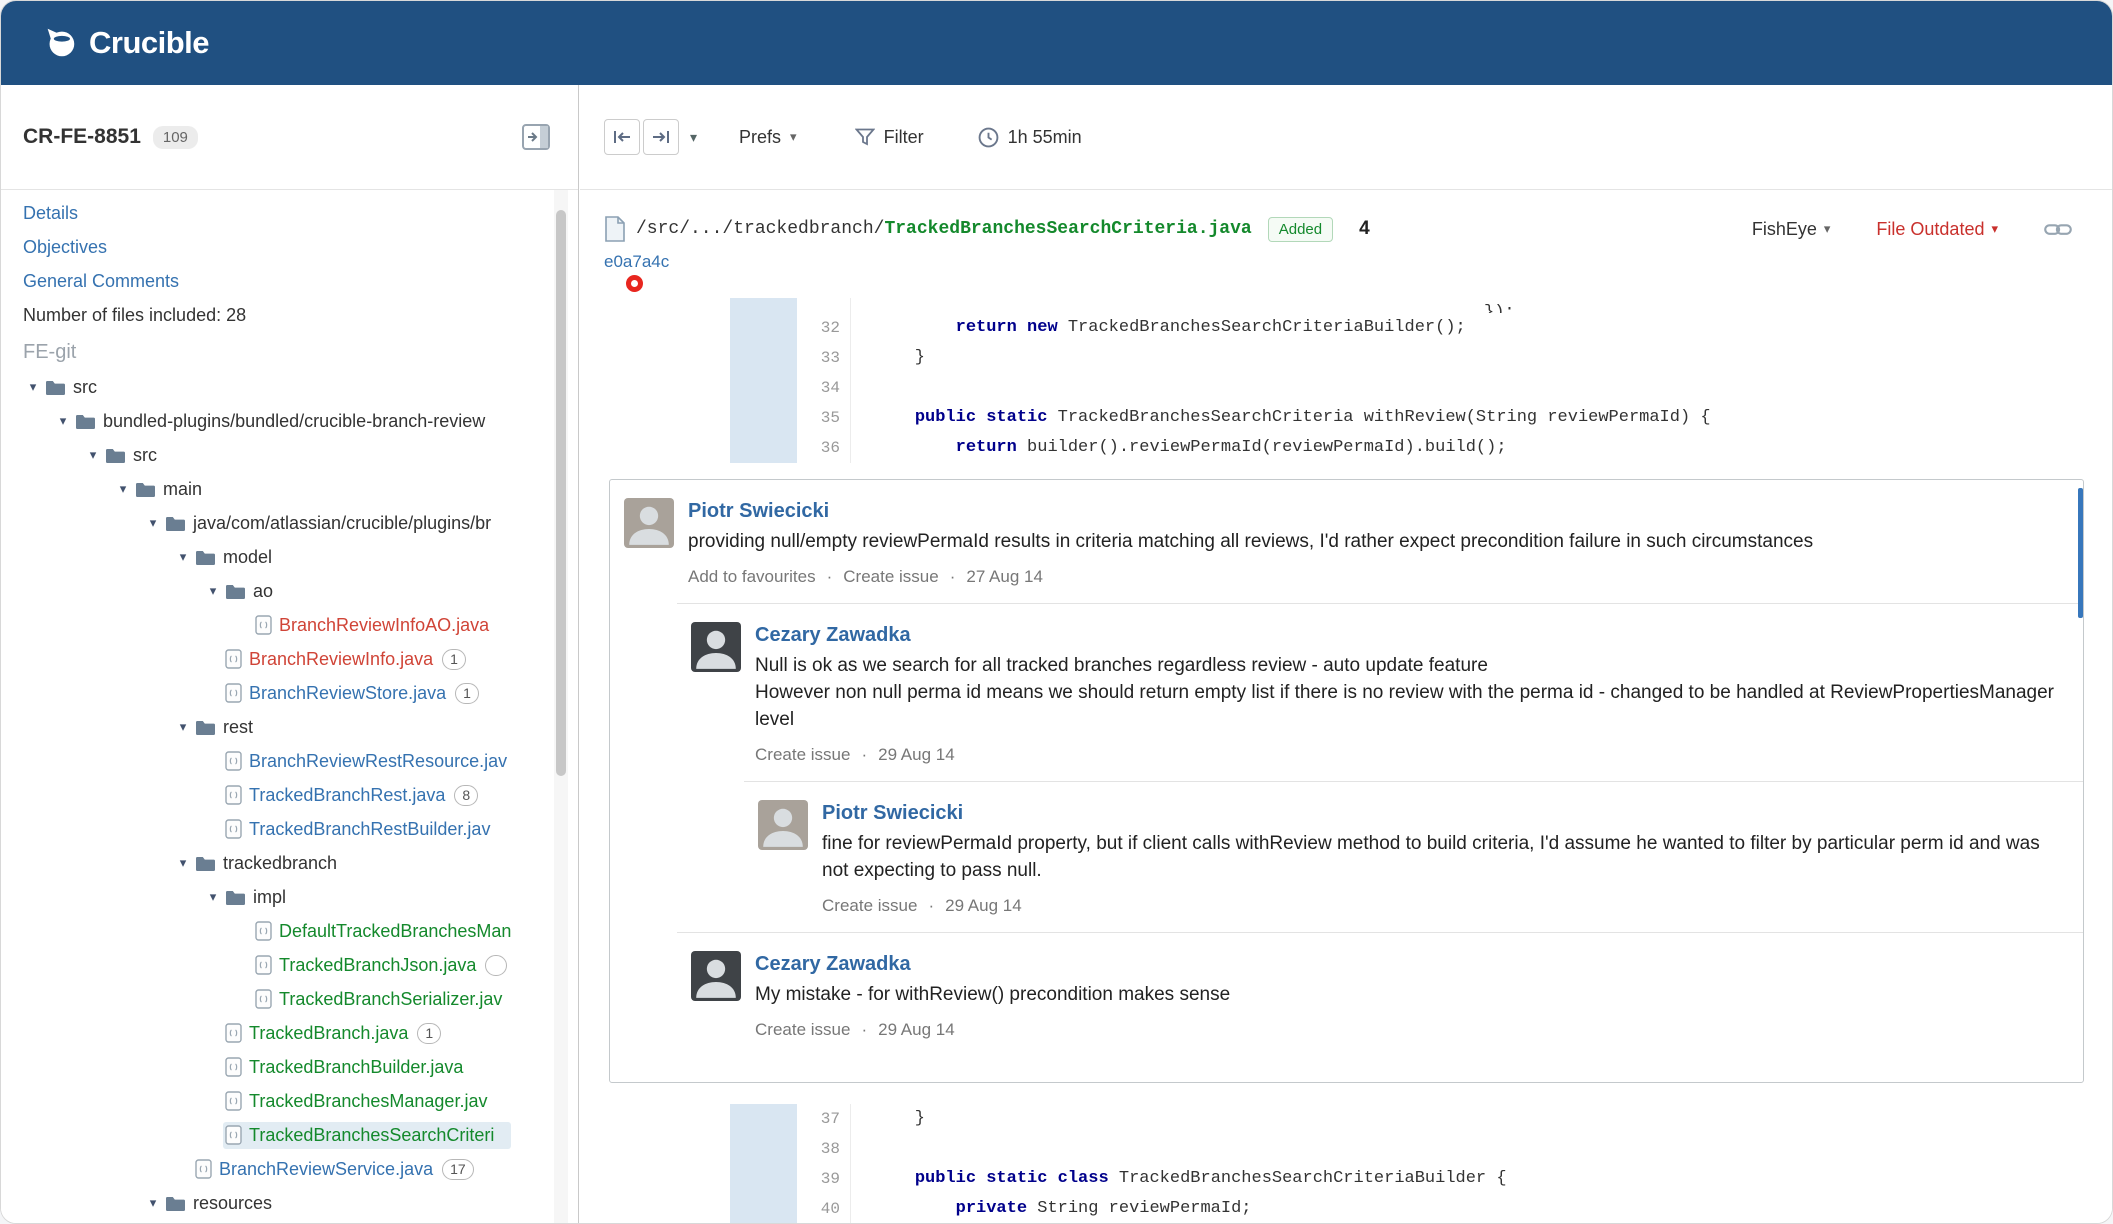 The width and height of the screenshot is (2113, 1224). Describe the element at coordinates (622, 137) in the screenshot. I see `previous-file-button` at that location.